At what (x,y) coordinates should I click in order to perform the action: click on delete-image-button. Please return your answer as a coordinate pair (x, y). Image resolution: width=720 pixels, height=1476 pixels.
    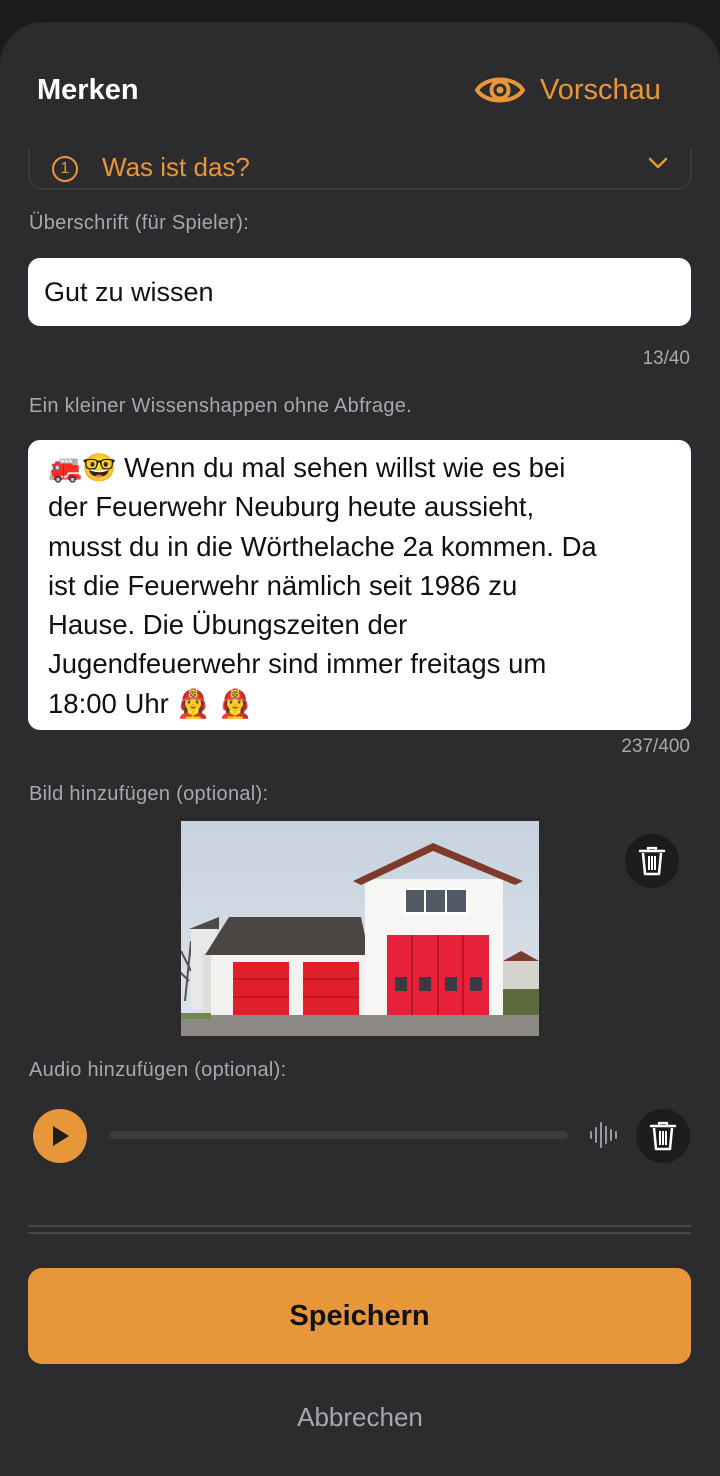
    Looking at the image, I should click on (652, 861).